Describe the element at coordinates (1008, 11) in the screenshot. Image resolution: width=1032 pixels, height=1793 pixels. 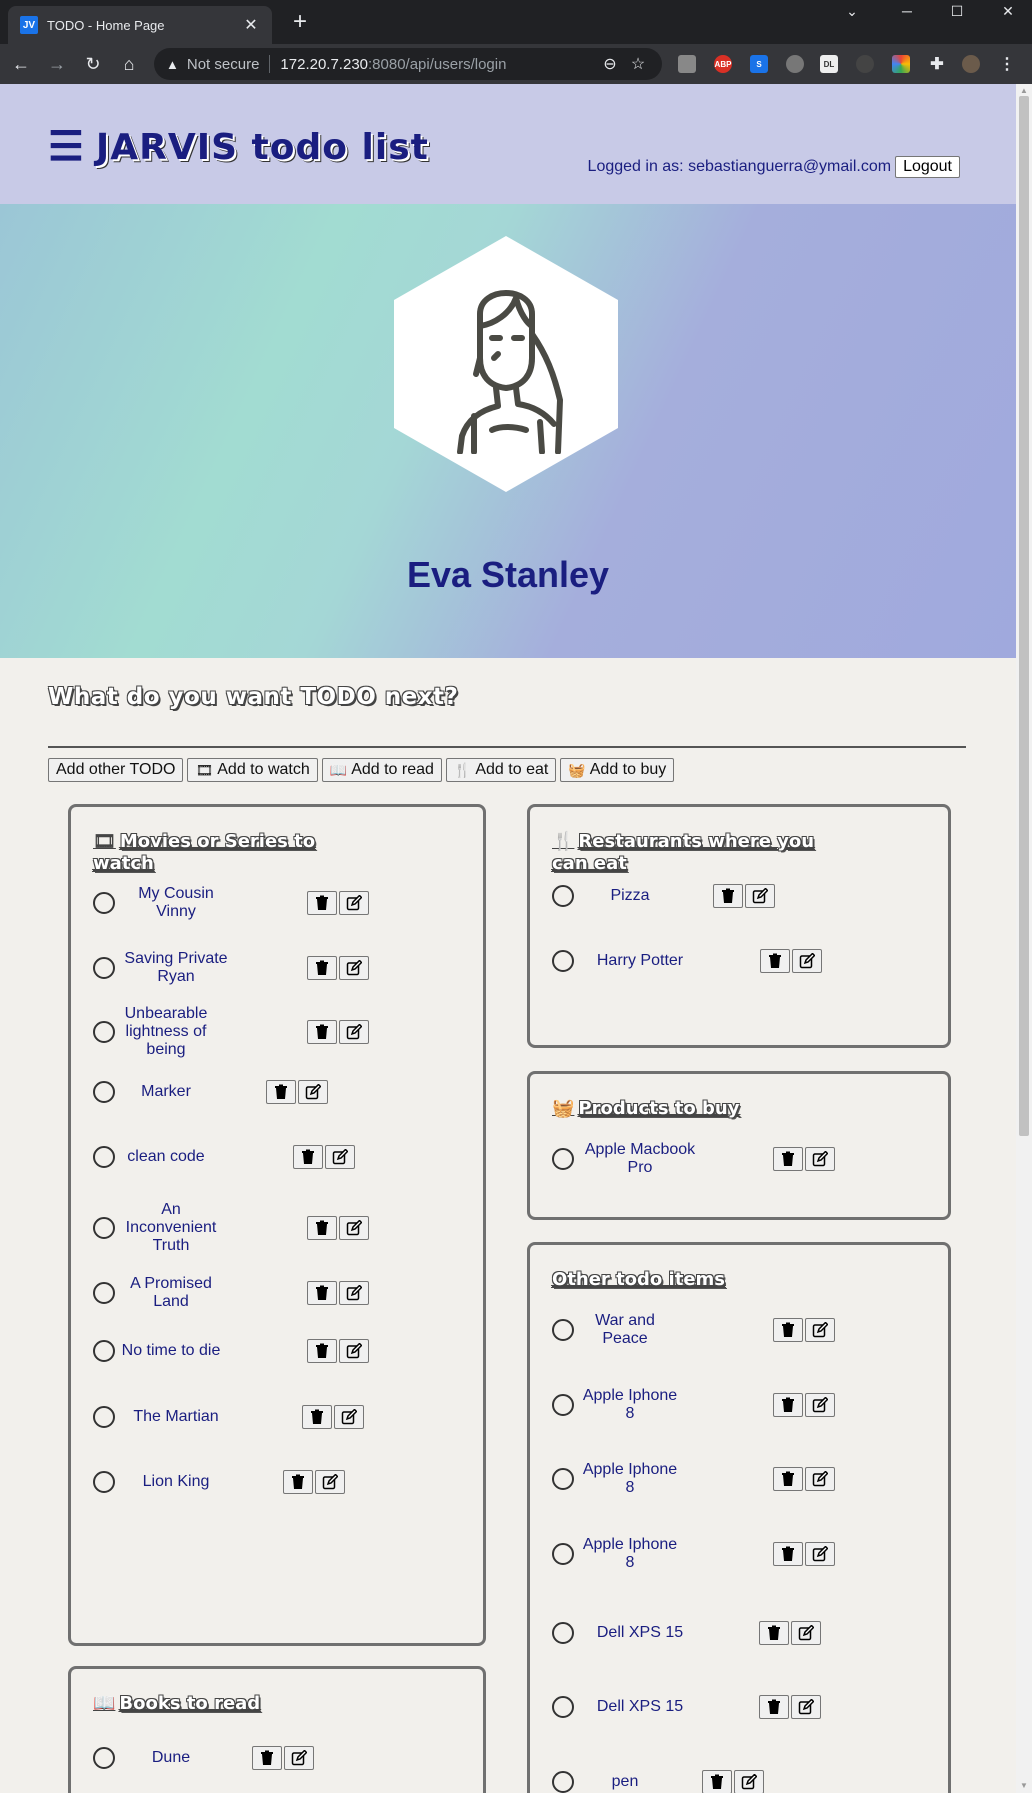
I see `window-close-icon: ✕` at that location.